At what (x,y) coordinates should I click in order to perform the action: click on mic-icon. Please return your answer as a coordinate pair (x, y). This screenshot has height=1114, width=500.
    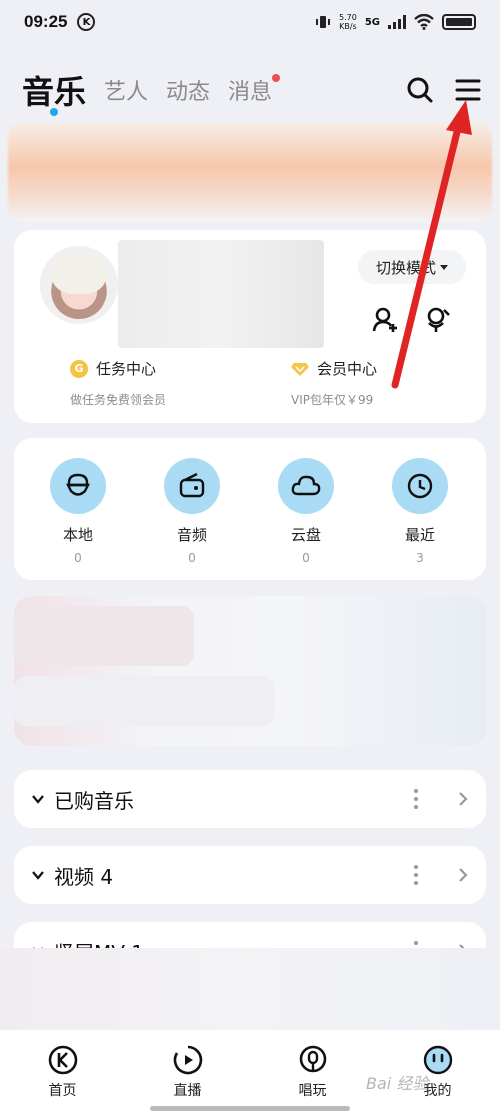
    Looking at the image, I should click on (312, 1059).